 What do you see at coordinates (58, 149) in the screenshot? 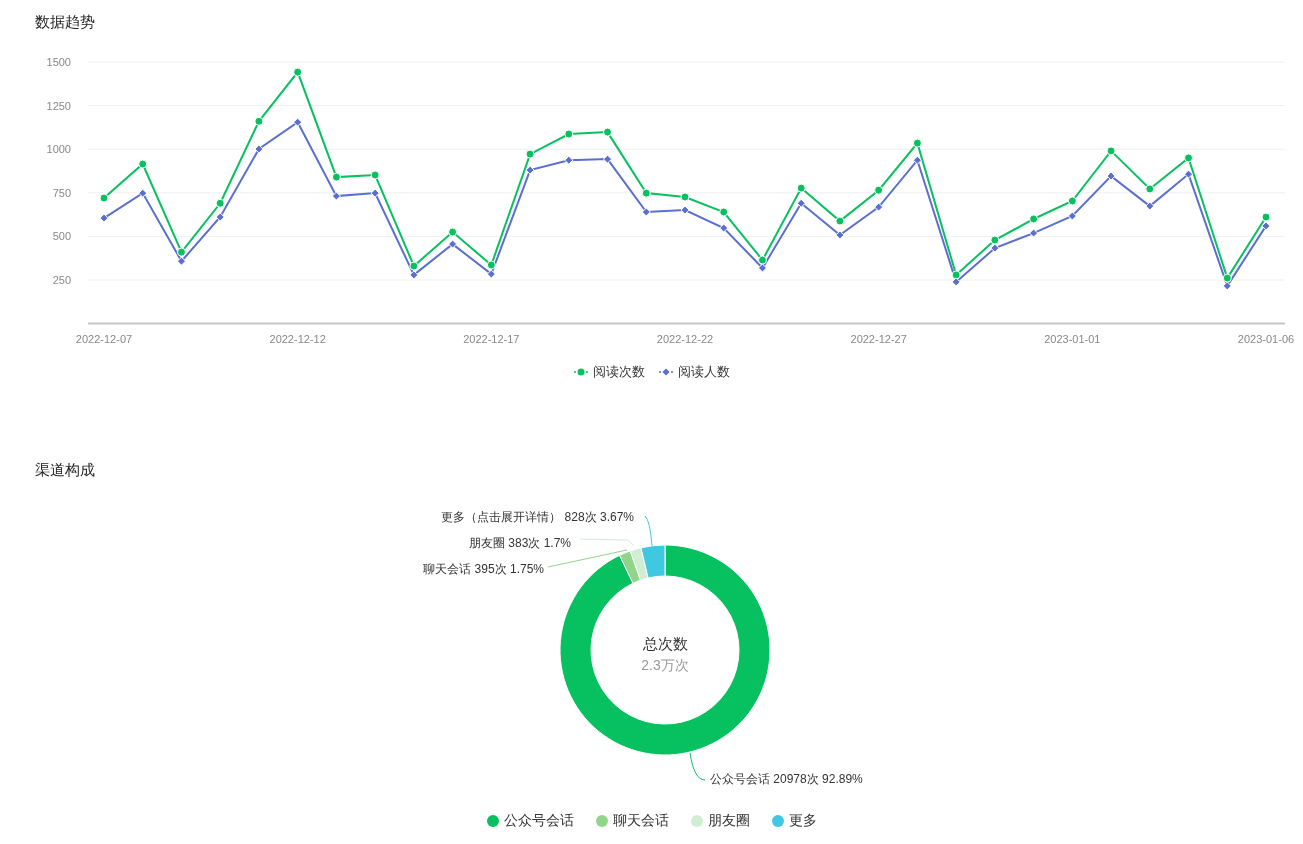
I see `y-tick-label: 1000` at bounding box center [58, 149].